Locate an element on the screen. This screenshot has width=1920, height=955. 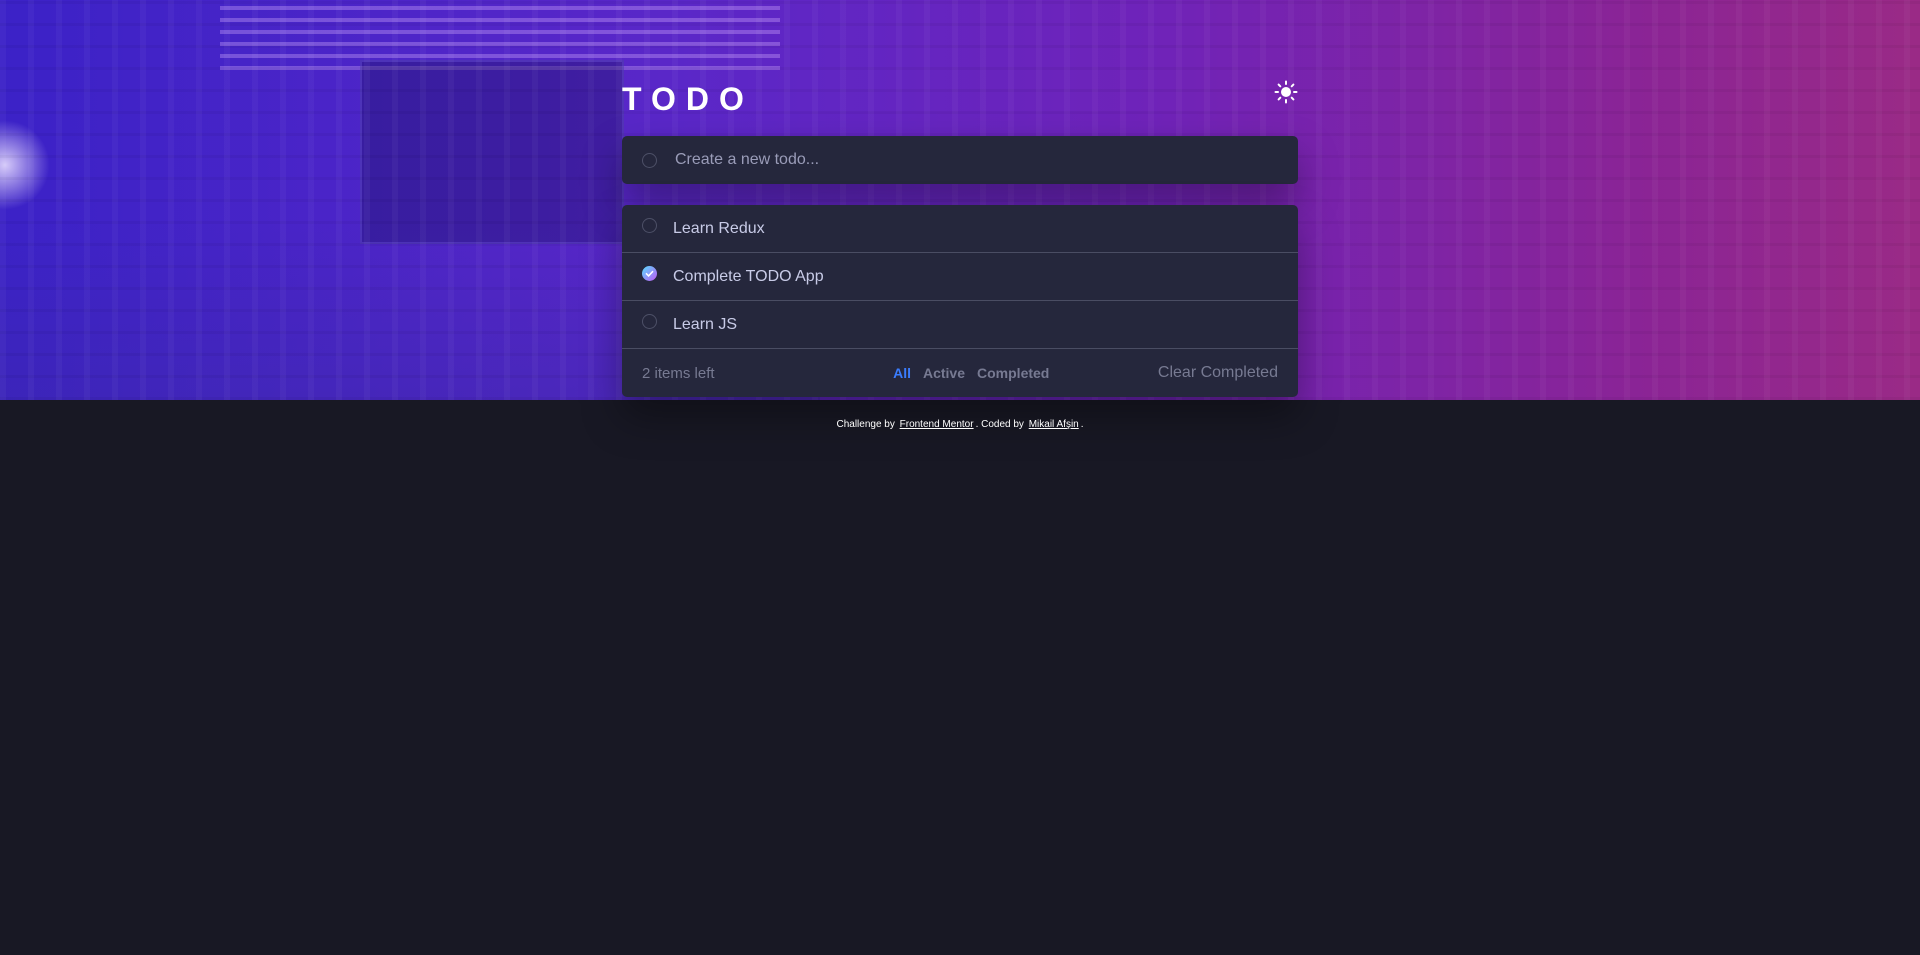
theme-toggle-button is located at coordinates (1286, 92).